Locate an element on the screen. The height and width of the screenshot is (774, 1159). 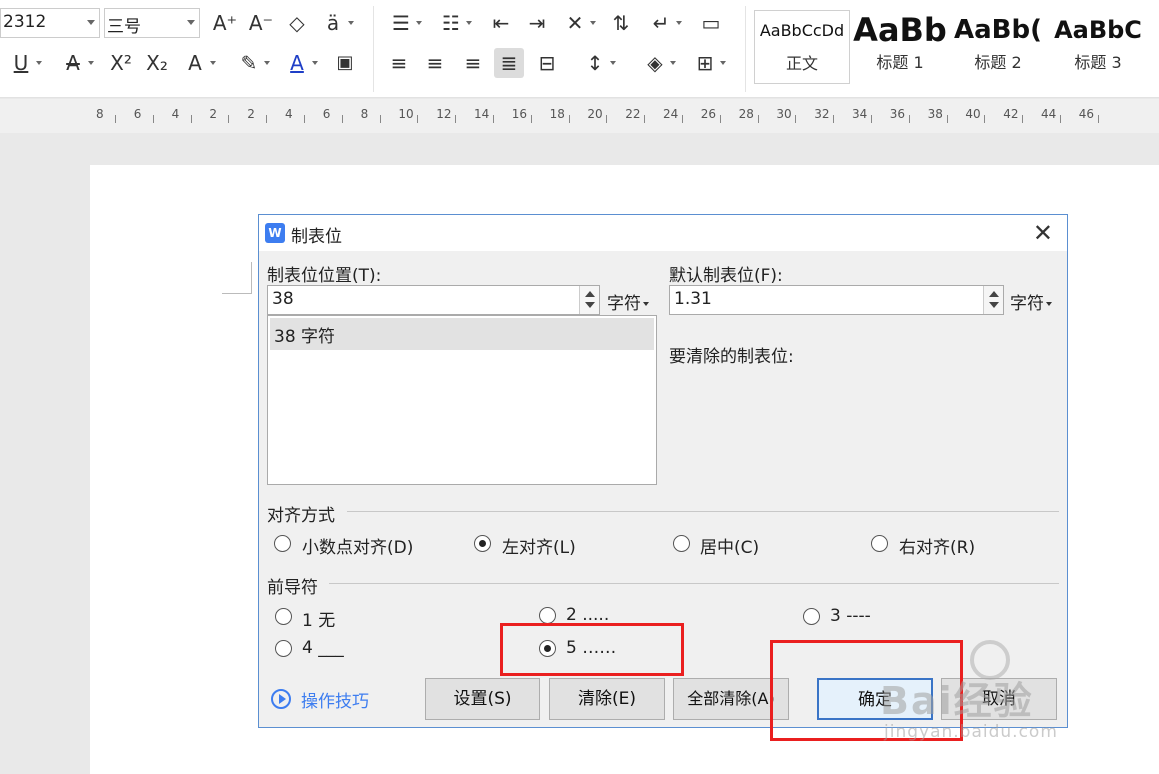
tab-position-label: 制表位位置(T): is located at coordinates (324, 276).